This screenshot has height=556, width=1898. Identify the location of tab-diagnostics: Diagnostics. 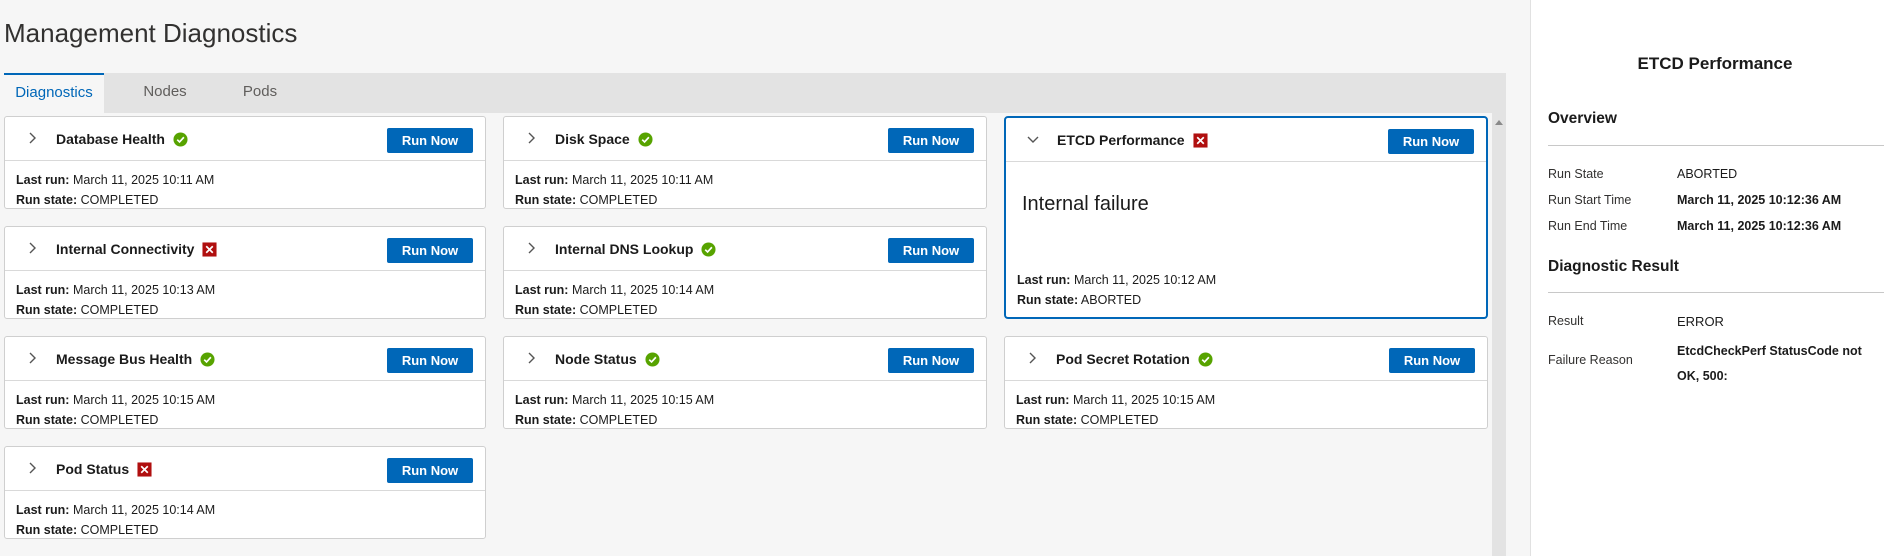
(54, 93).